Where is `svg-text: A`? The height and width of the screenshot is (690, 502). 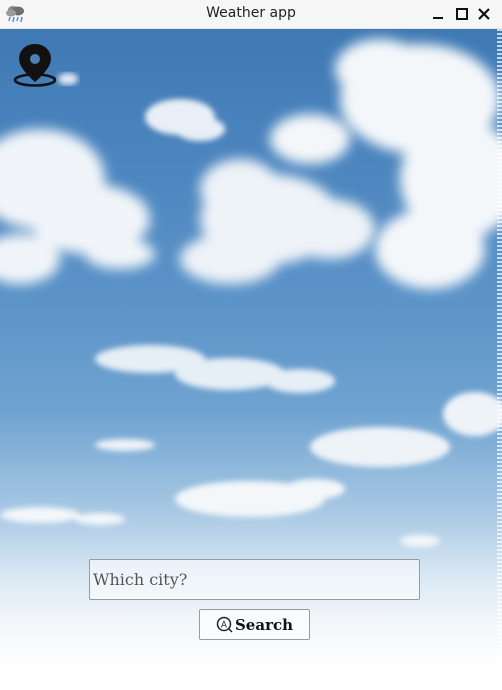 svg-text: A is located at coordinates (224, 626).